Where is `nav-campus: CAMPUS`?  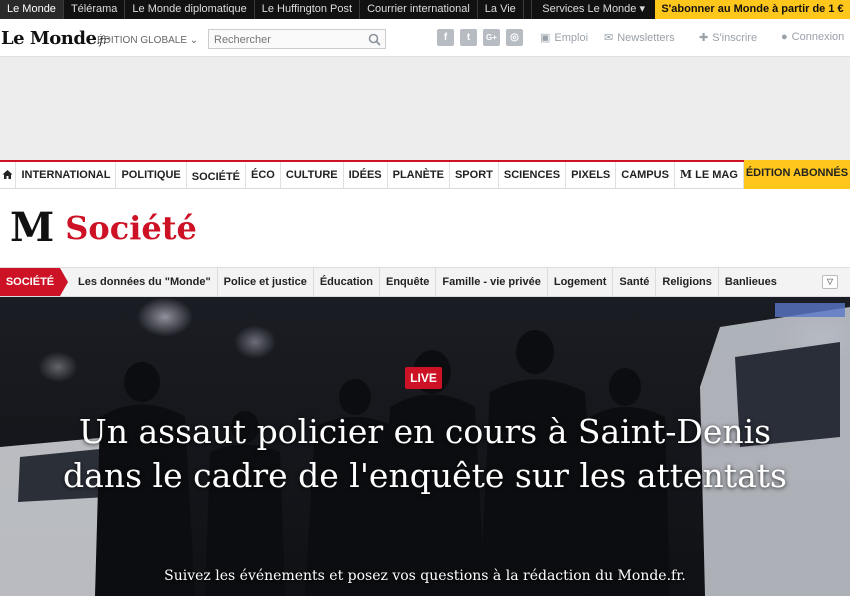 nav-campus: CAMPUS is located at coordinates (645, 175).